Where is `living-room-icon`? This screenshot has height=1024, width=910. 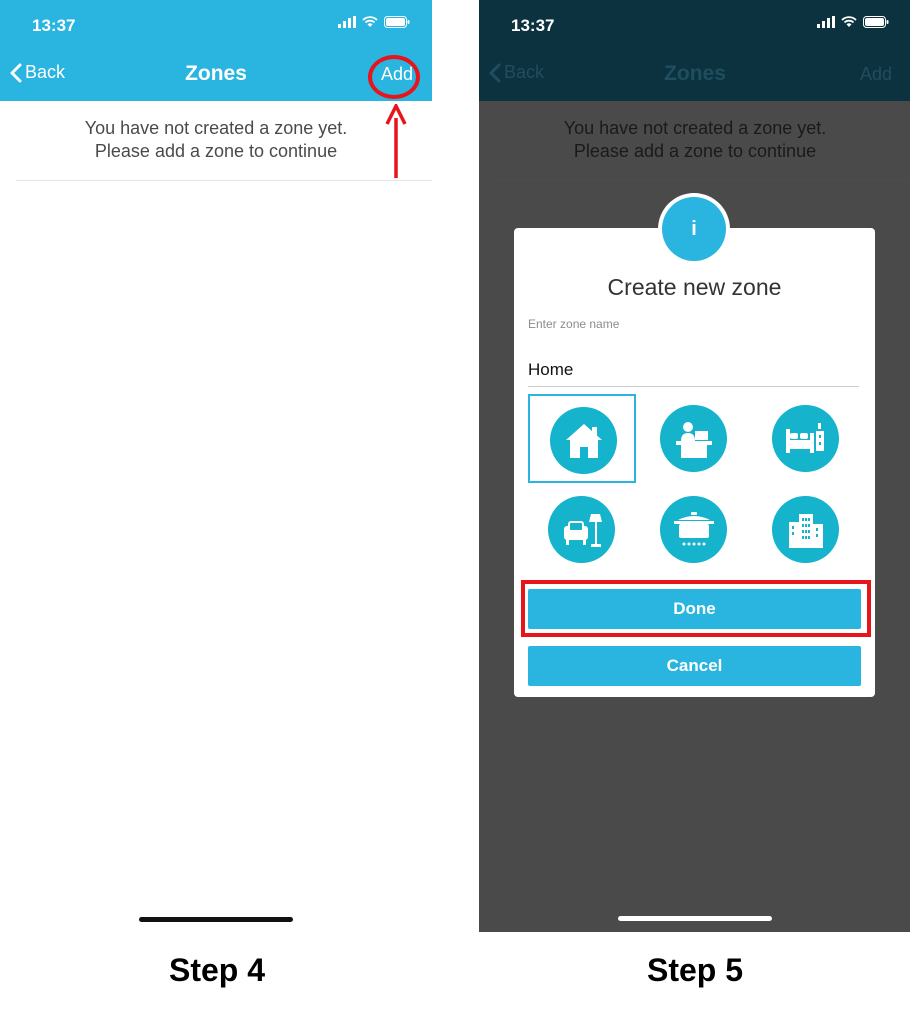
living-room-icon is located at coordinates (581, 529).